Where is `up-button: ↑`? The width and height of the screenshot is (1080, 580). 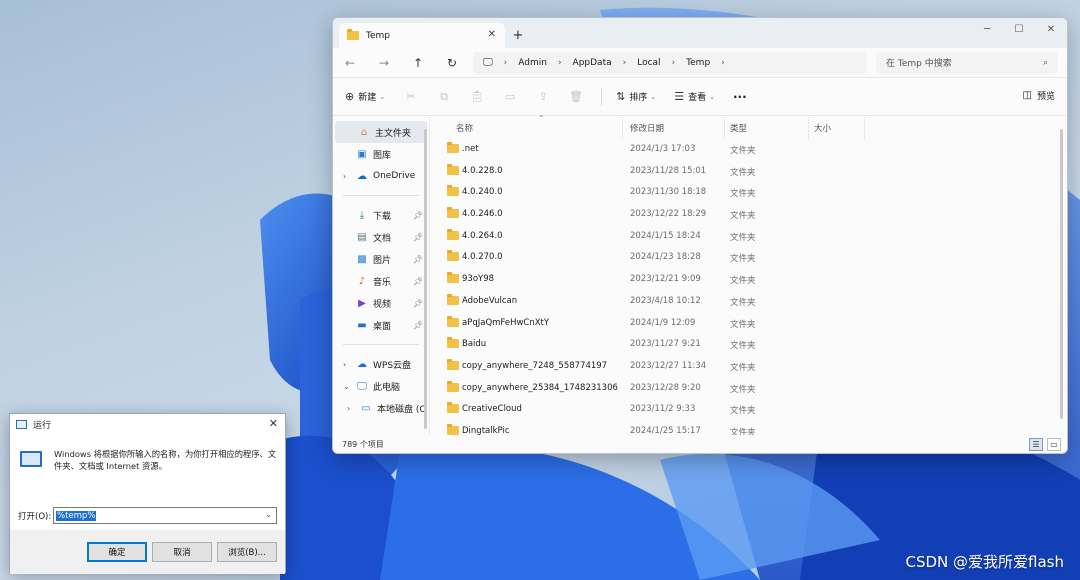
up-button: ↑ is located at coordinates (418, 63).